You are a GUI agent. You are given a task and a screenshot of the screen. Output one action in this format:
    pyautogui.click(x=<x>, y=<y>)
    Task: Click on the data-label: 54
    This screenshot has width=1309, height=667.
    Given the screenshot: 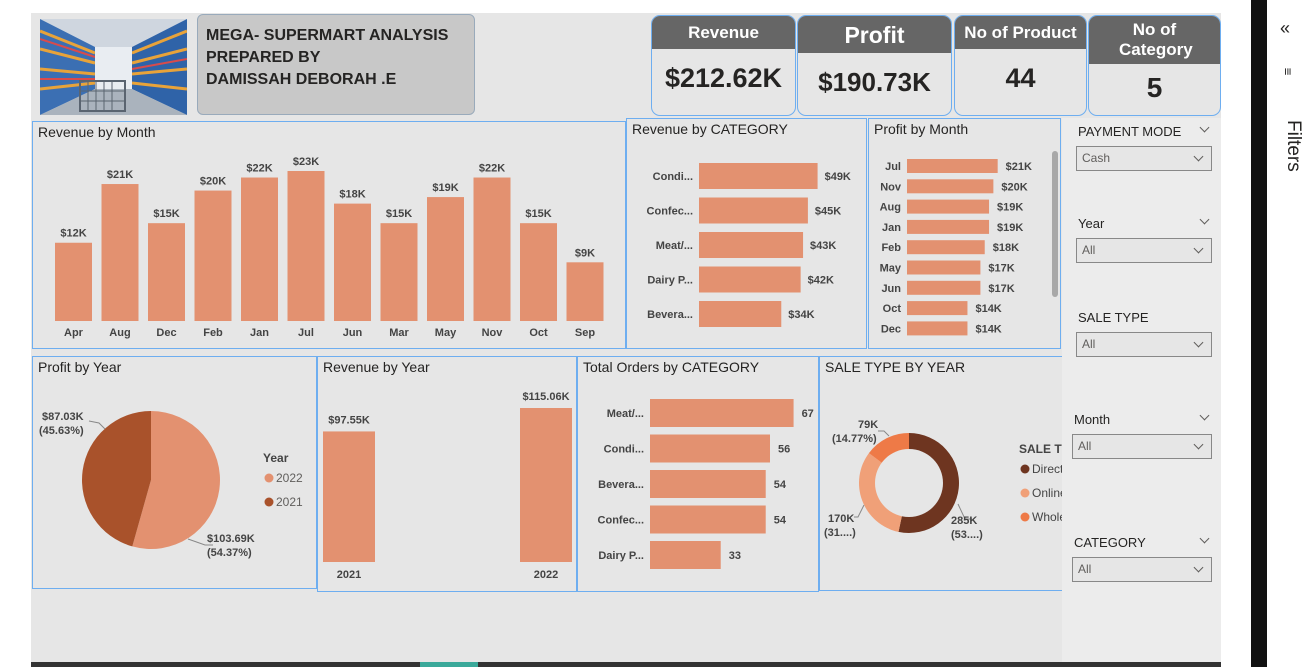 What is the action you would take?
    pyautogui.click(x=780, y=485)
    